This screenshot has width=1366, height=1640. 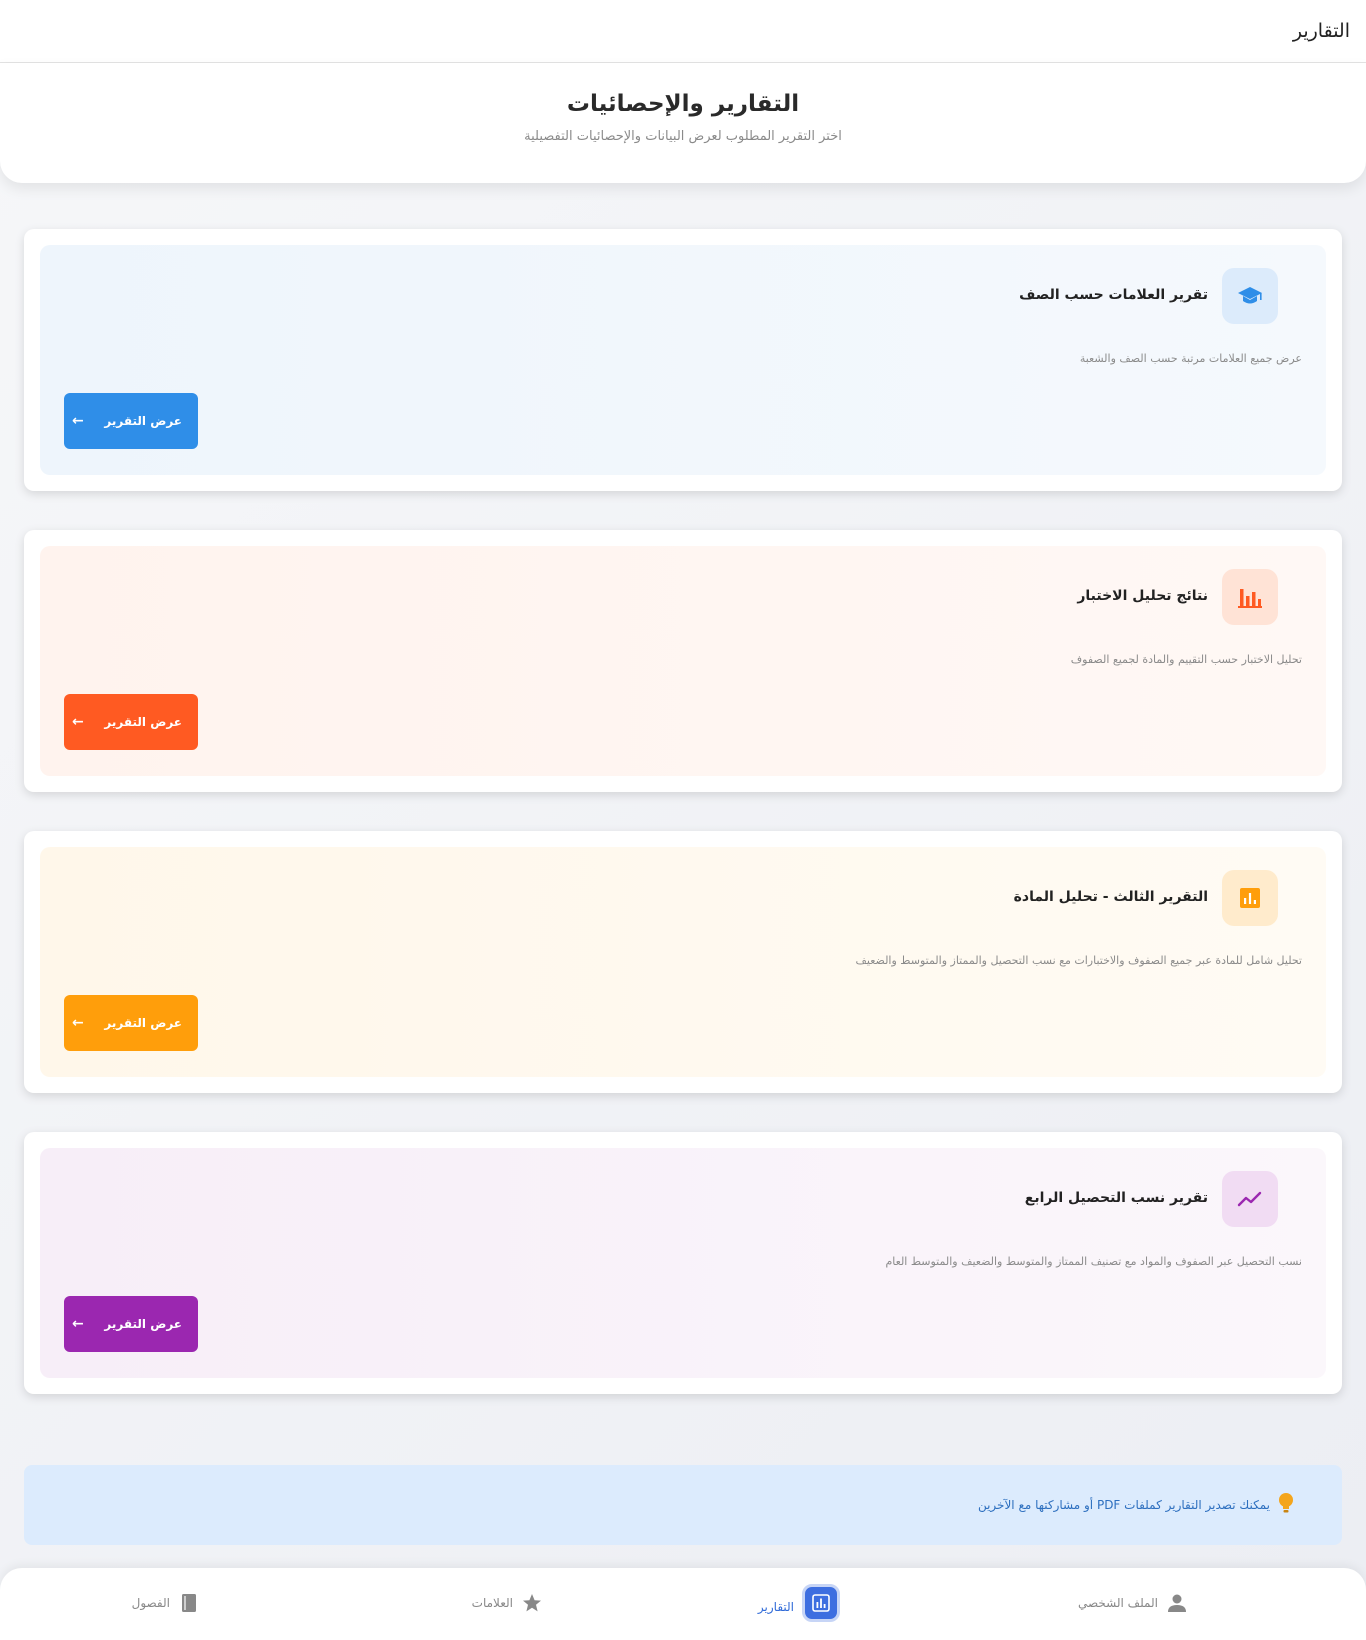 What do you see at coordinates (1190, 358) in the screenshot?
I see `report-description: عرض جميع العلامات مرتبة حسب الصف والشعبة` at bounding box center [1190, 358].